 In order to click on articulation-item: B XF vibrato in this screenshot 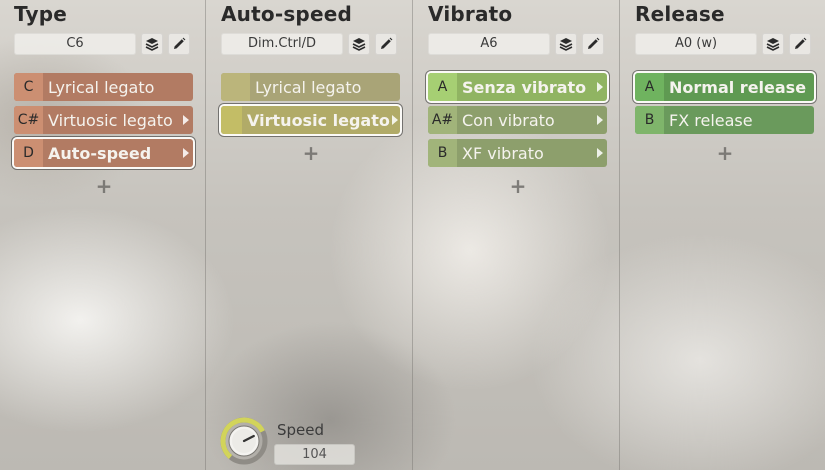, I will do `click(517, 153)`.